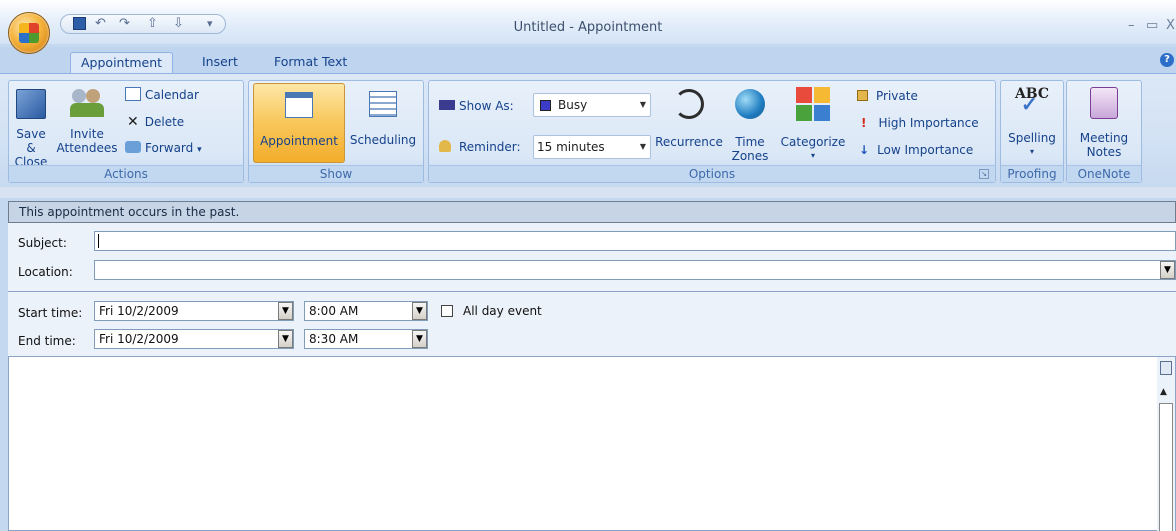  I want to click on recurrence-icon, so click(689, 104).